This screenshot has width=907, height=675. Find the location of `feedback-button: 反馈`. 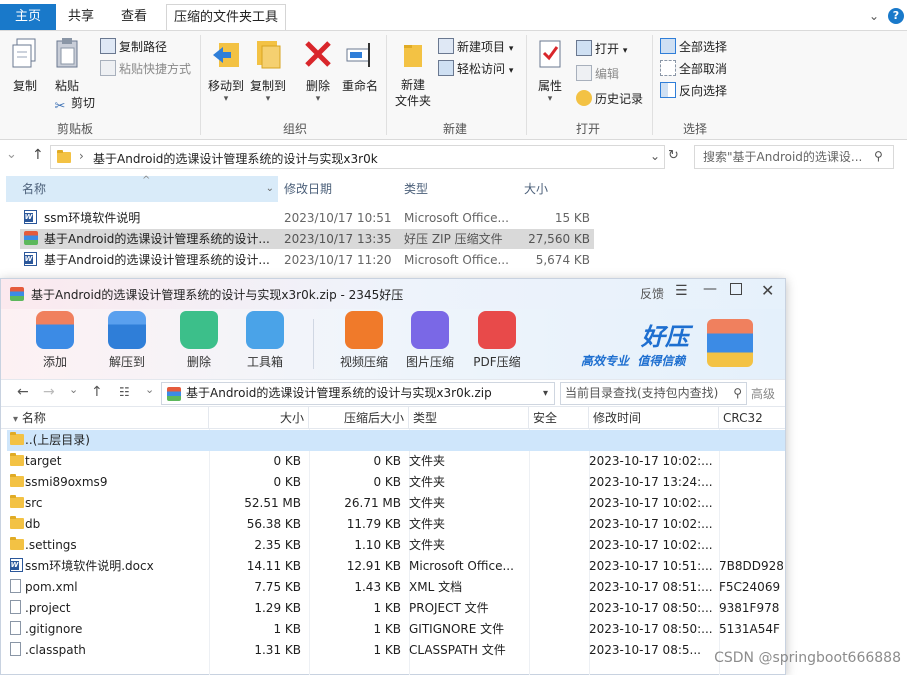

feedback-button: 反馈 is located at coordinates (652, 293).